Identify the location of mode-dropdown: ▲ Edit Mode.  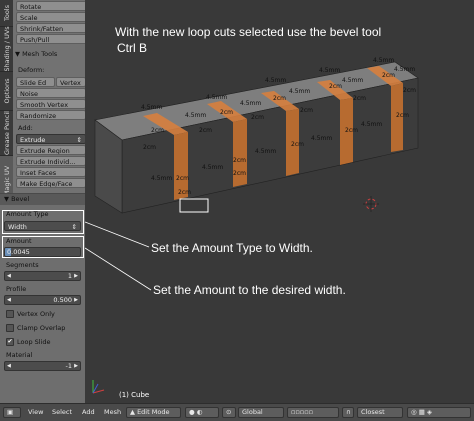
(153, 412).